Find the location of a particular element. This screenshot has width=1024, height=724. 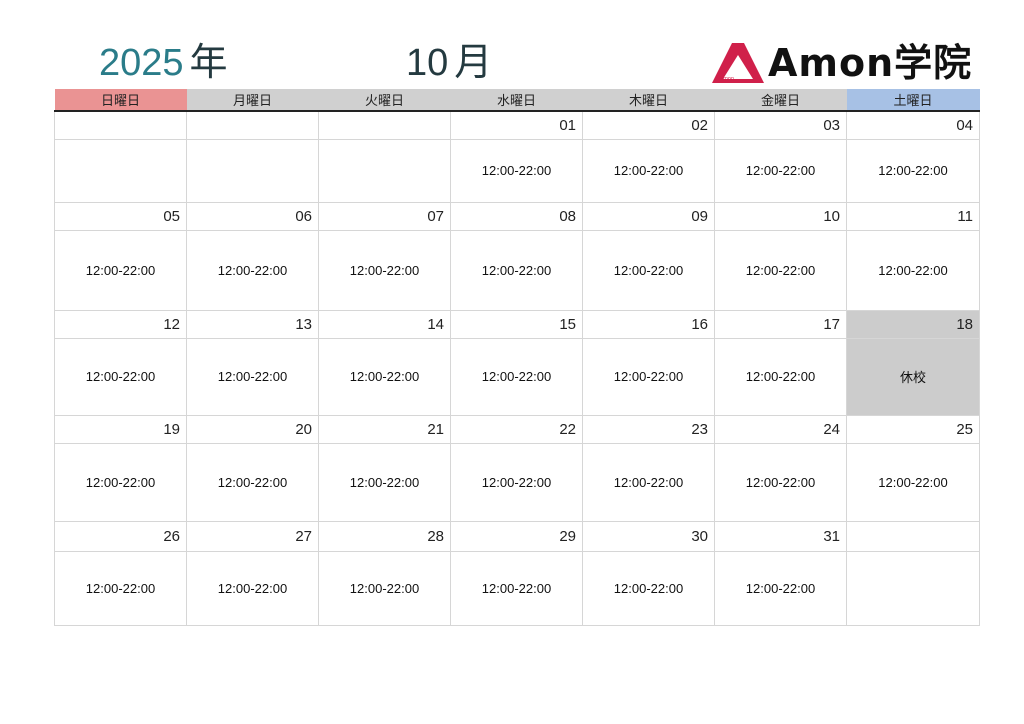

day-number: 28 is located at coordinates (384, 536).